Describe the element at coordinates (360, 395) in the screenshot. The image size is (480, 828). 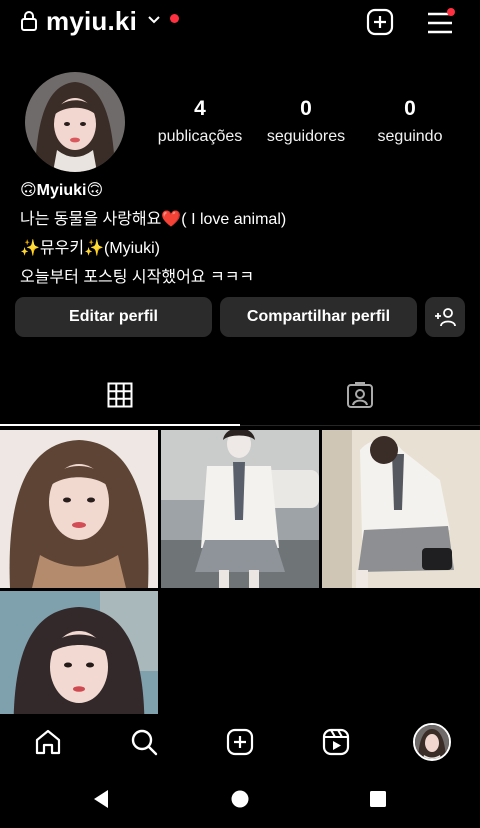
I see `tagged-icon` at that location.